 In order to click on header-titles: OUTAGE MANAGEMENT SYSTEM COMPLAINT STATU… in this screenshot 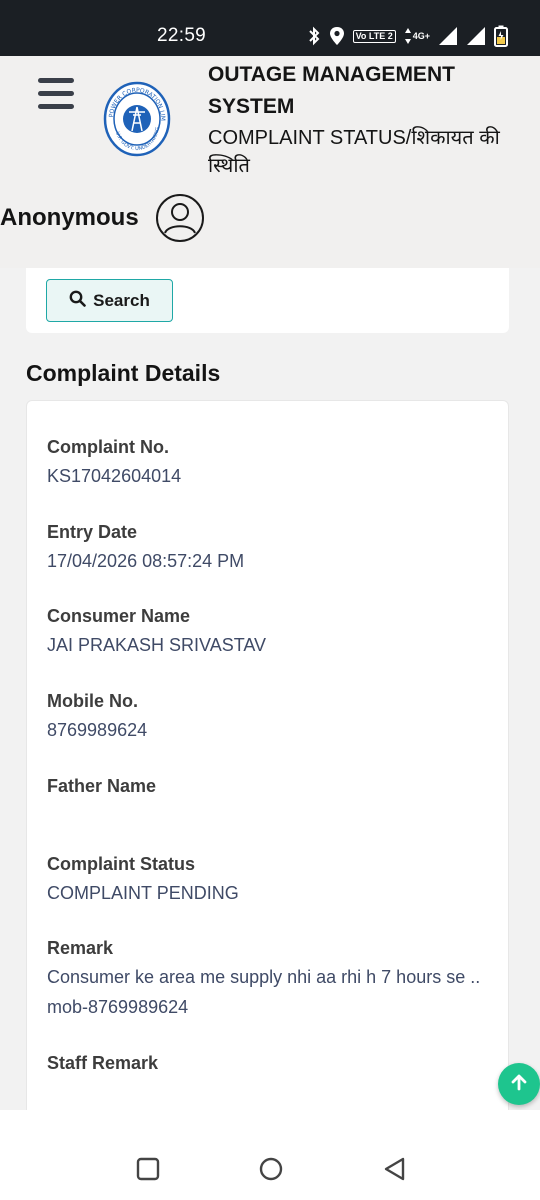, I will do `click(373, 119)`.